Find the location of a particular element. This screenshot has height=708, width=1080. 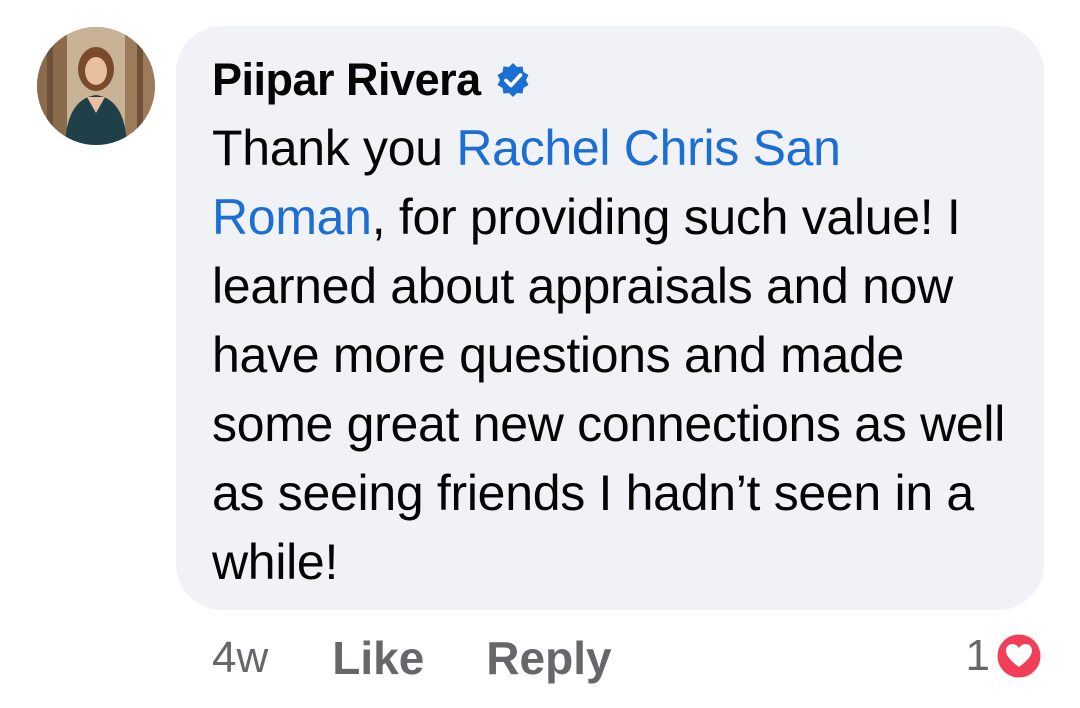

author-name: Piipar Rivera is located at coordinates (346, 80).